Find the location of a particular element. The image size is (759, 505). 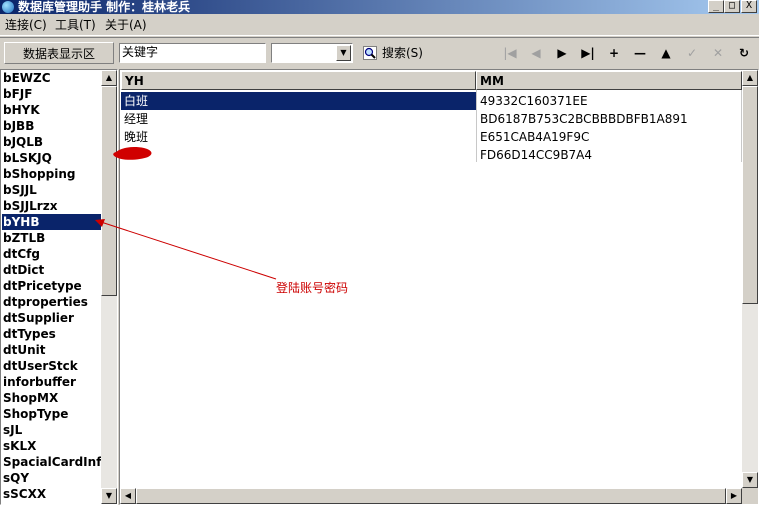

grid-cell-yh: 白班 is located at coordinates (298, 101).